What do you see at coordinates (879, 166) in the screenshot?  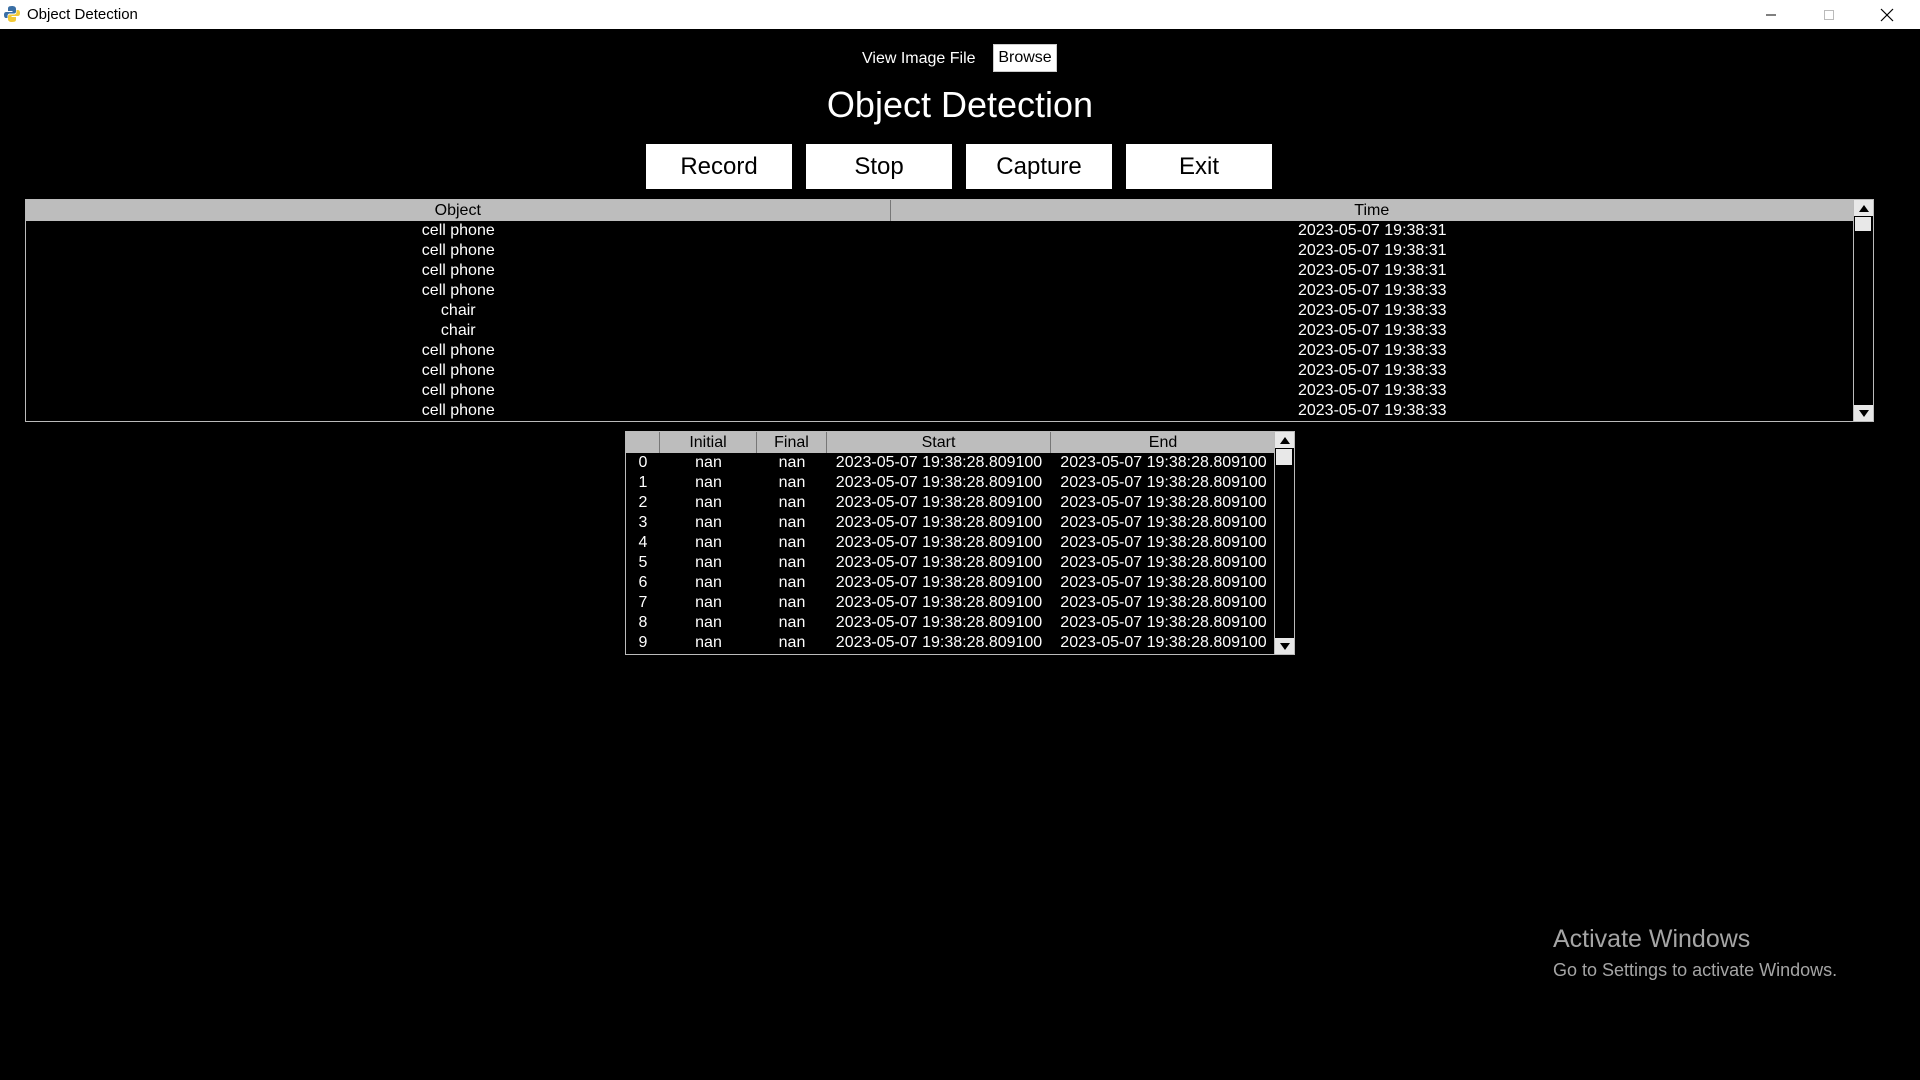 I see `stop-button: Stop` at bounding box center [879, 166].